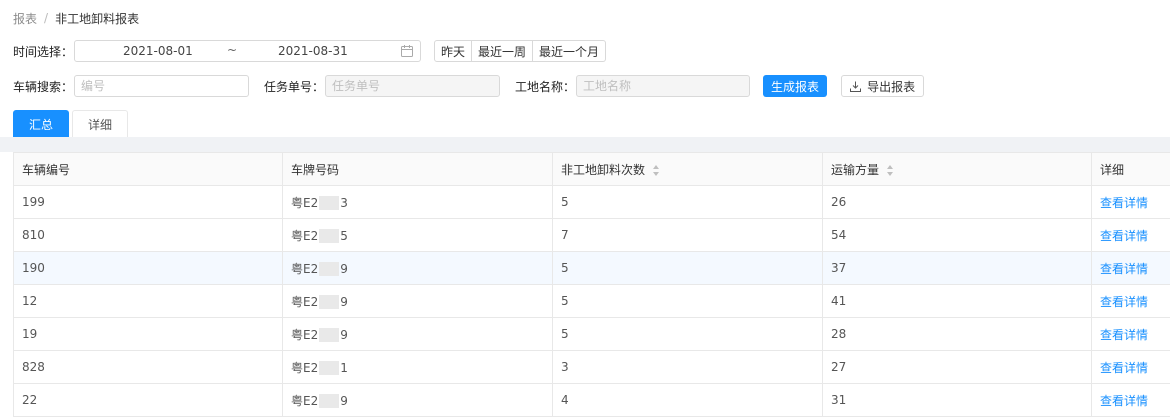 Image resolution: width=1170 pixels, height=417 pixels. I want to click on vehicle-search-input, so click(162, 86).